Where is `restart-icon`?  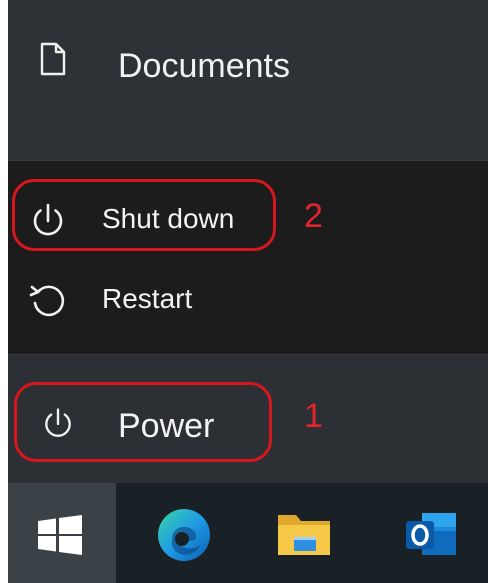 restart-icon is located at coordinates (47, 301).